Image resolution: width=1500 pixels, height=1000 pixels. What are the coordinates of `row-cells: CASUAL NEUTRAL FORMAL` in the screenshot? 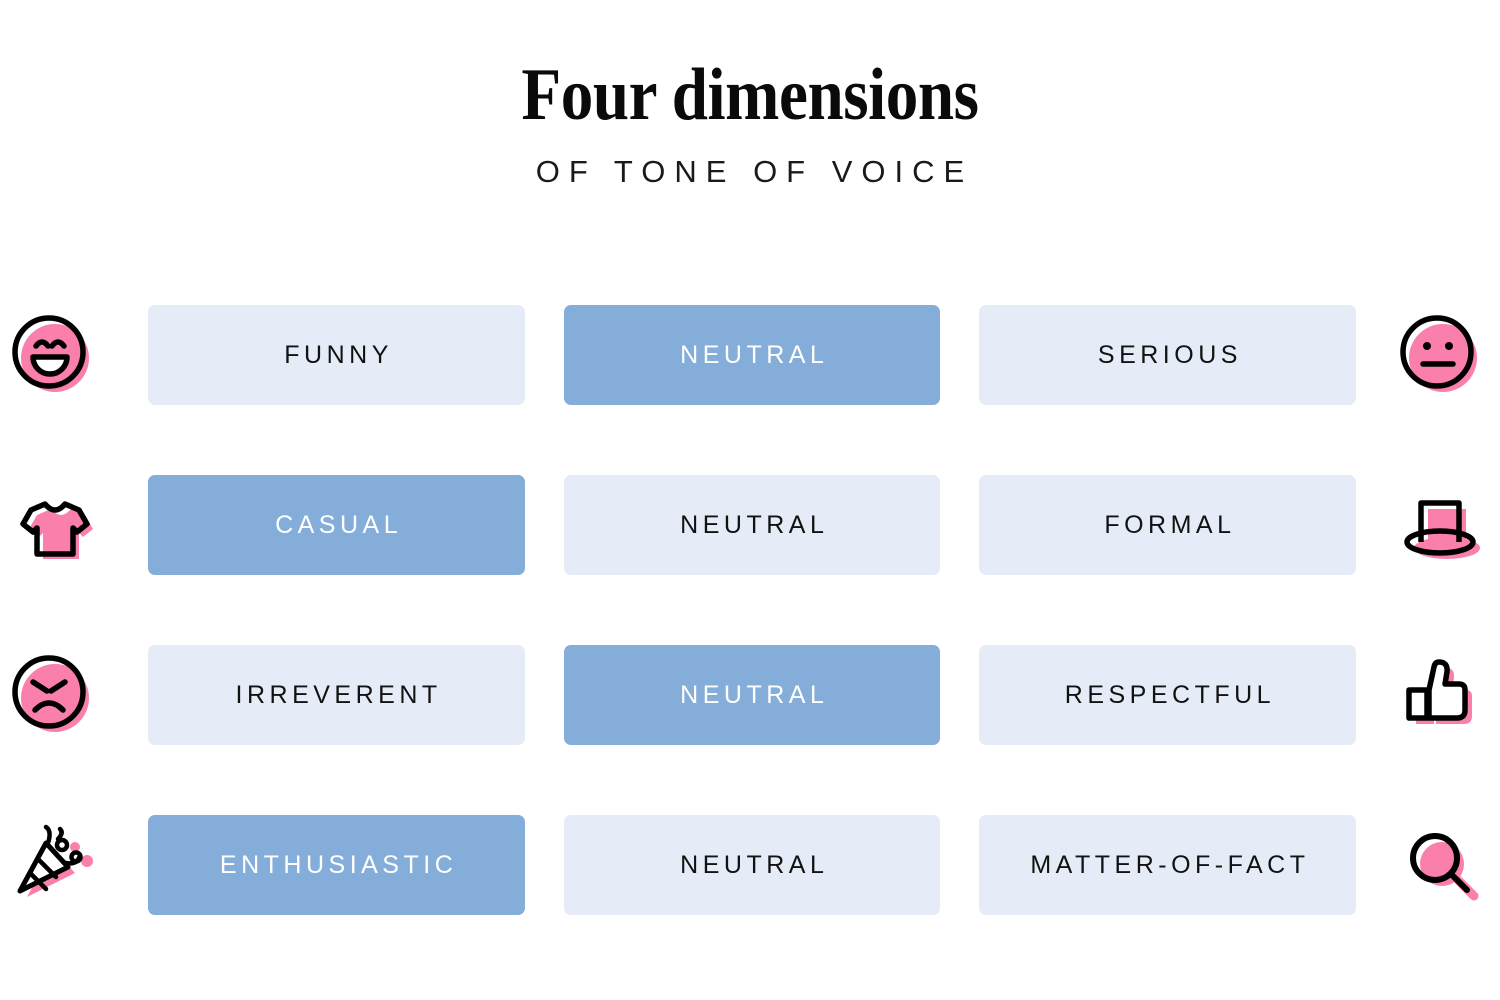 It's located at (752, 525).